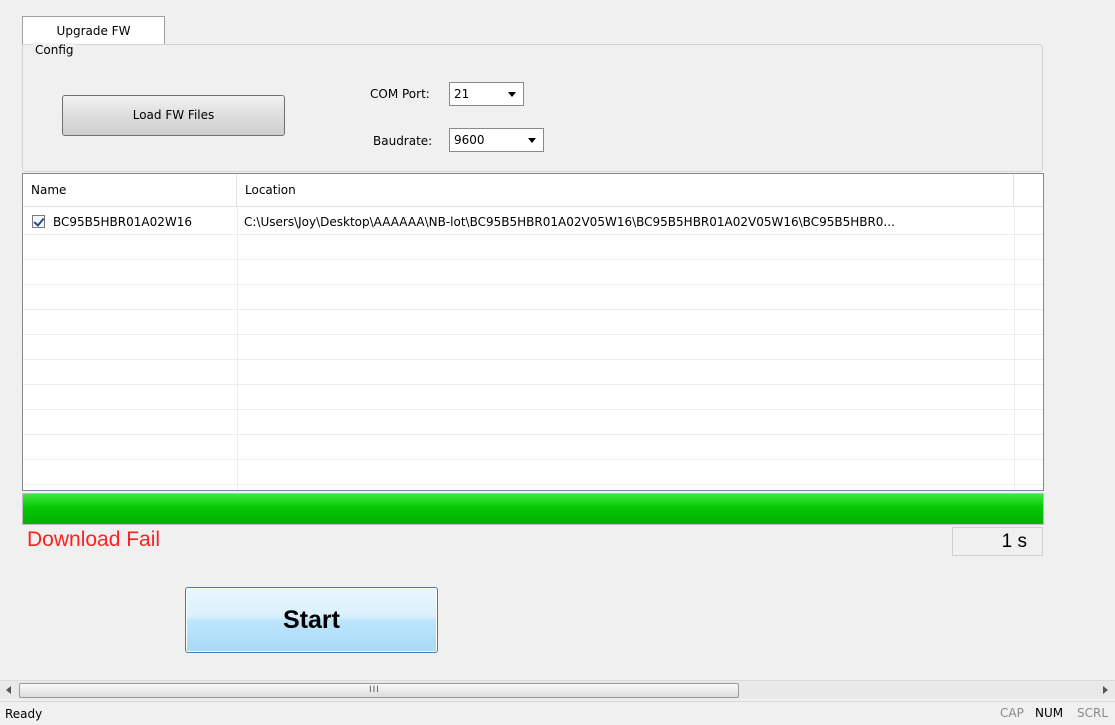 This screenshot has height=725, width=1115. What do you see at coordinates (1105, 690) in the screenshot?
I see `scroll-right-icon` at bounding box center [1105, 690].